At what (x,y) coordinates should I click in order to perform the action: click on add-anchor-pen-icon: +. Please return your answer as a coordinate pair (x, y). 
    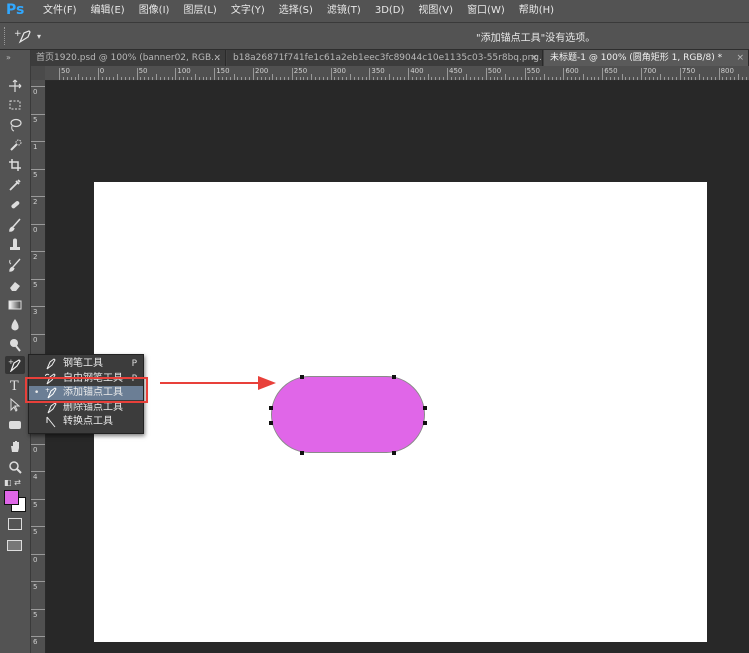
    Looking at the image, I should click on (22, 36).